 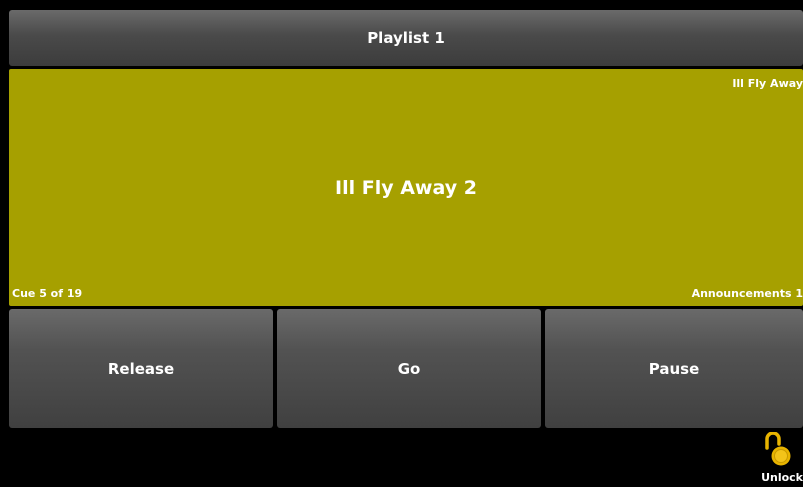 I want to click on playlist-title: Playlist 1, so click(x=406, y=38).